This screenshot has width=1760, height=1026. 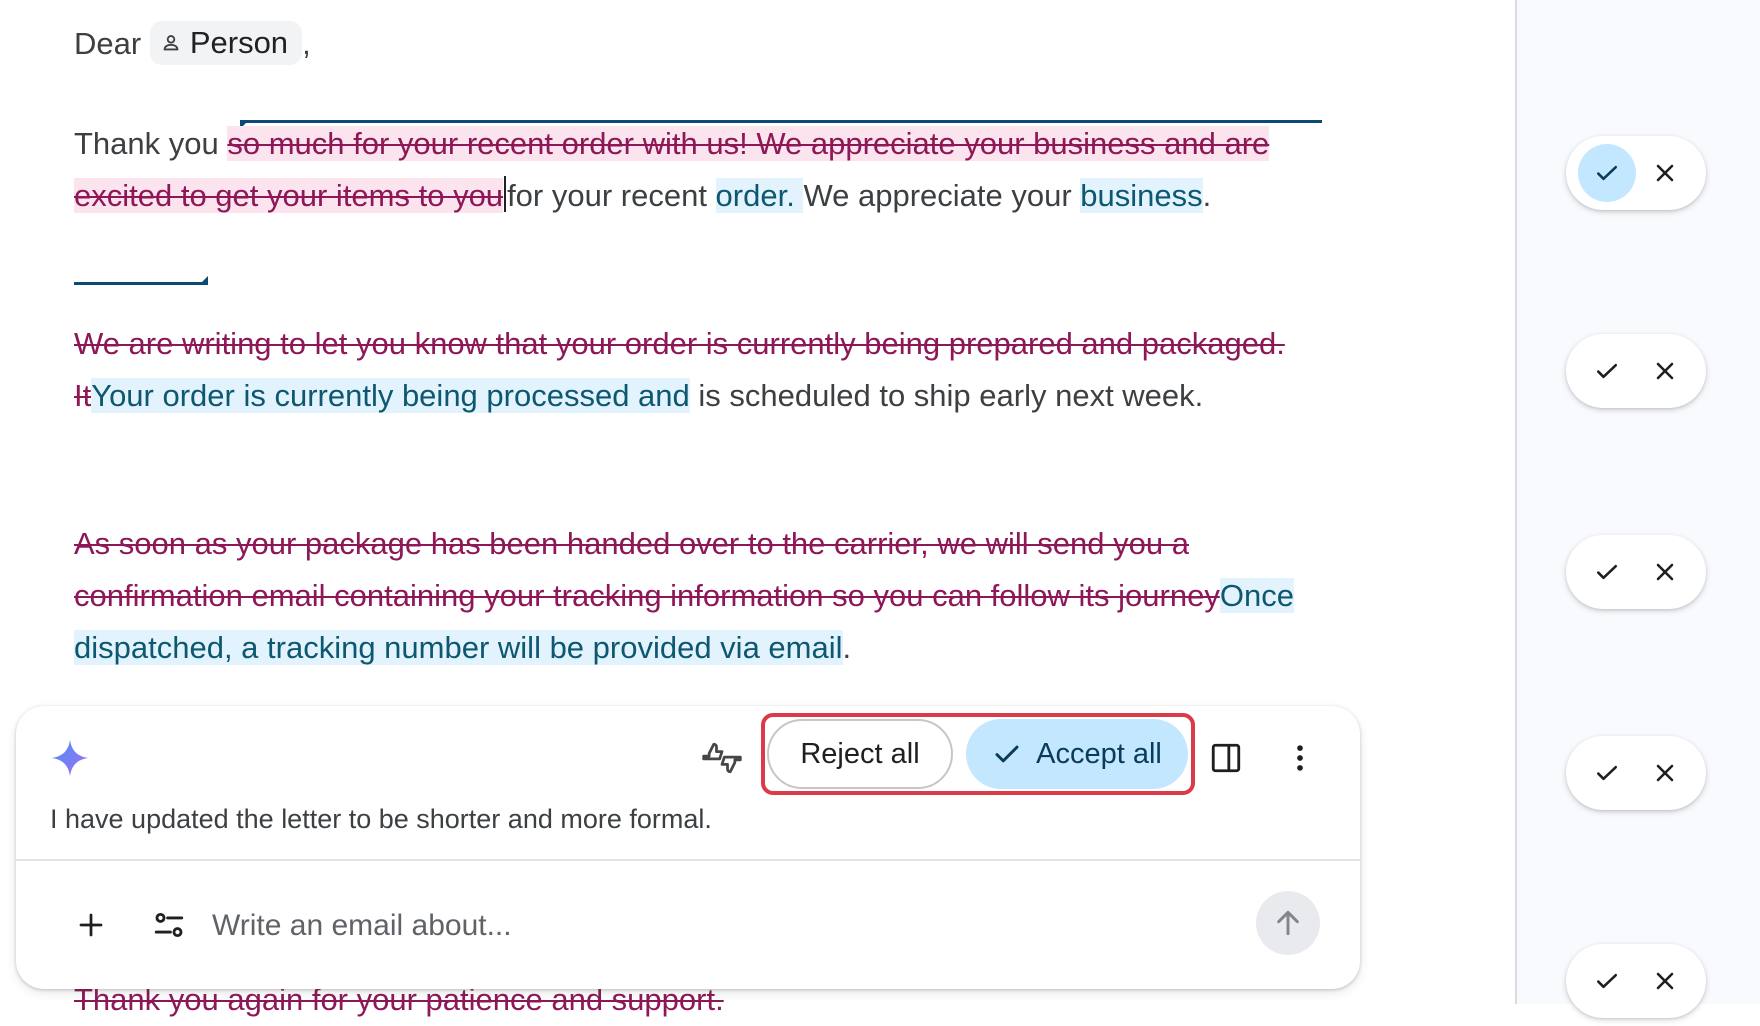 I want to click on p3-tail: ., so click(x=847, y=647).